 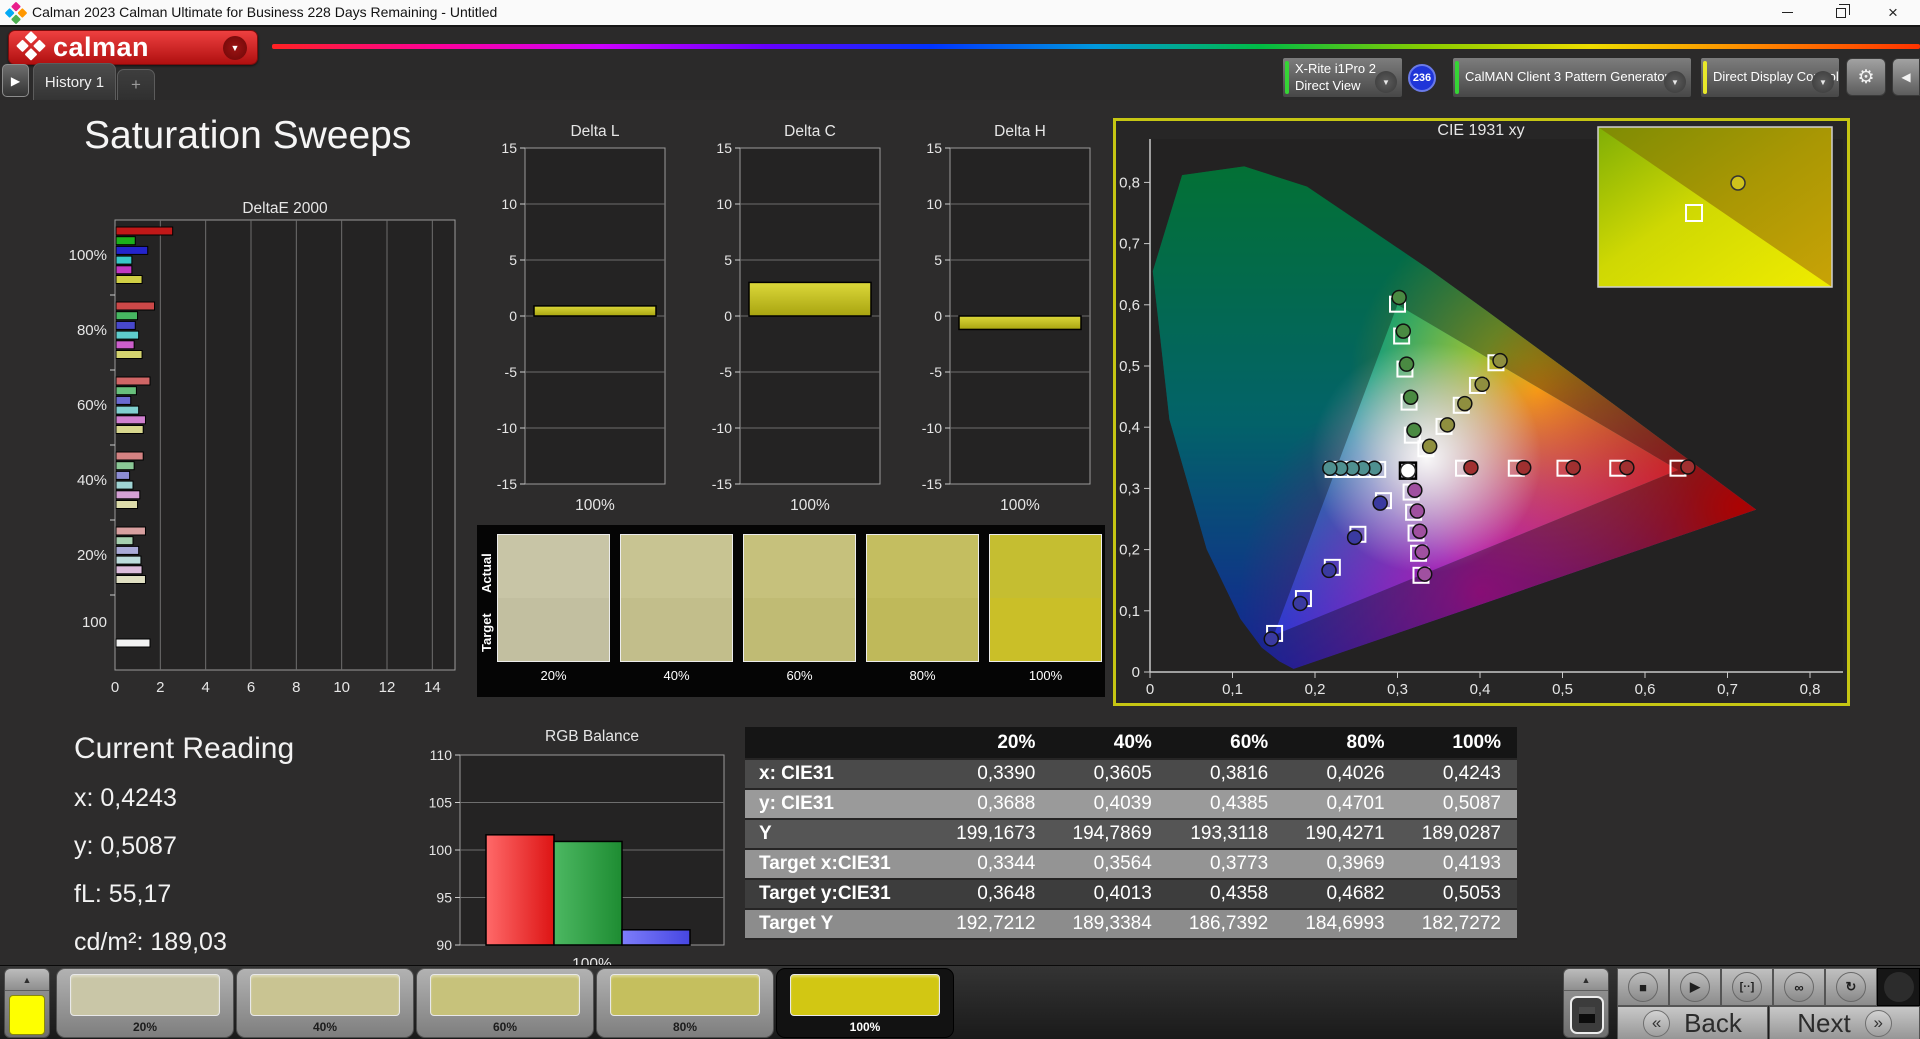 What do you see at coordinates (1020, 131) in the screenshot?
I see `svg-text: Delta H` at bounding box center [1020, 131].